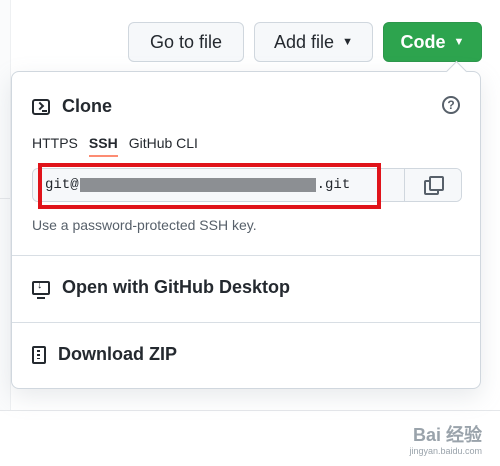 This screenshot has height=466, width=500. I want to click on download-zip-label: Download ZIP, so click(117, 354).